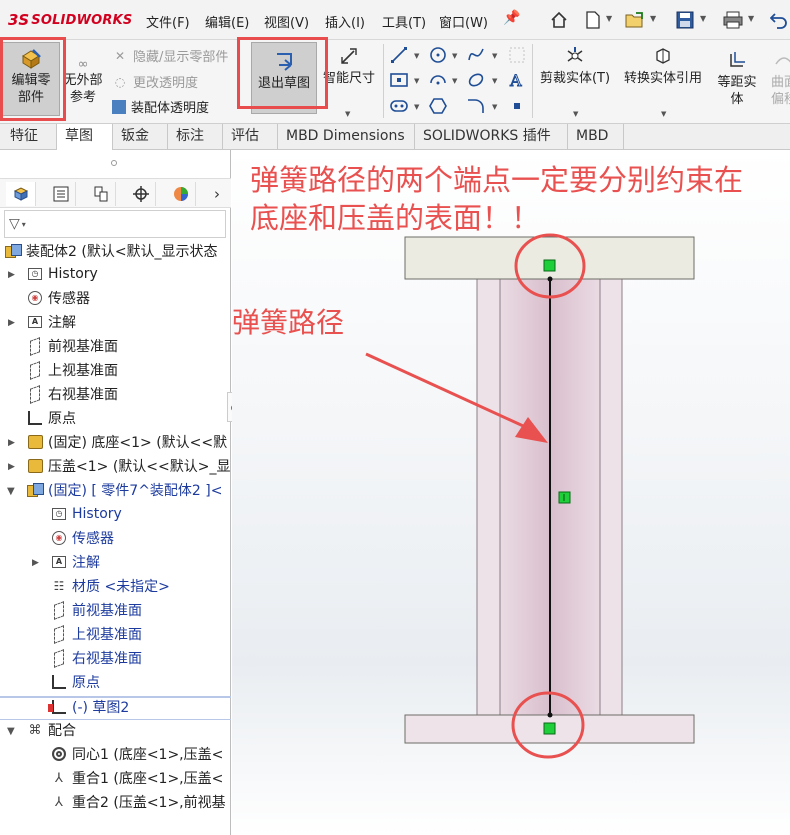 The image size is (790, 835). What do you see at coordinates (550, 279) in the screenshot?
I see `path-start-point` at bounding box center [550, 279].